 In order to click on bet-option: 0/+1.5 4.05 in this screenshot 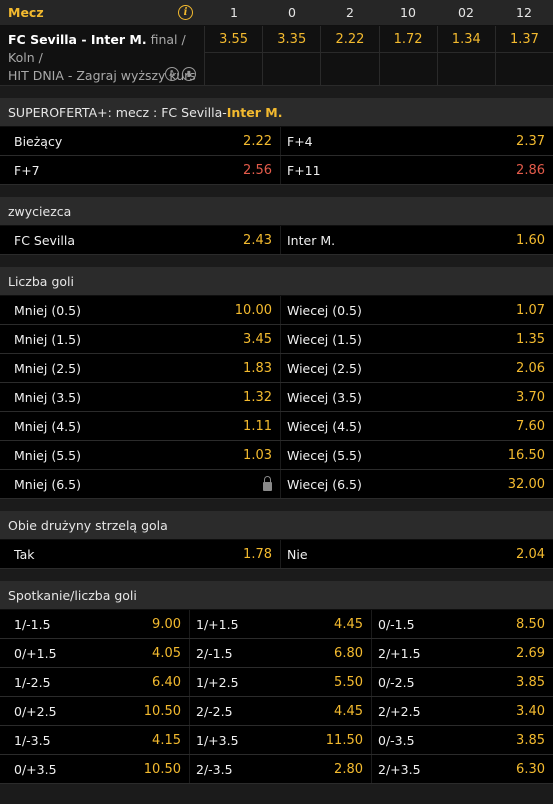, I will do `click(94, 653)`.